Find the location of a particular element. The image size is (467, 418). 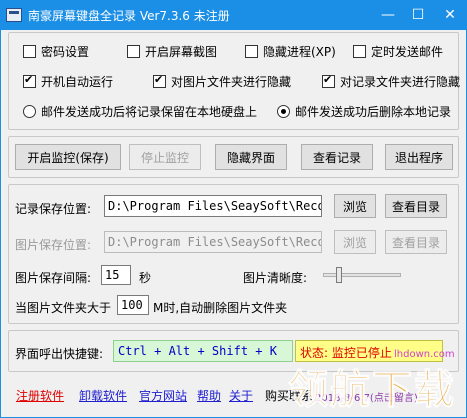

hide-record-folder-checkbox is located at coordinates (328, 80).